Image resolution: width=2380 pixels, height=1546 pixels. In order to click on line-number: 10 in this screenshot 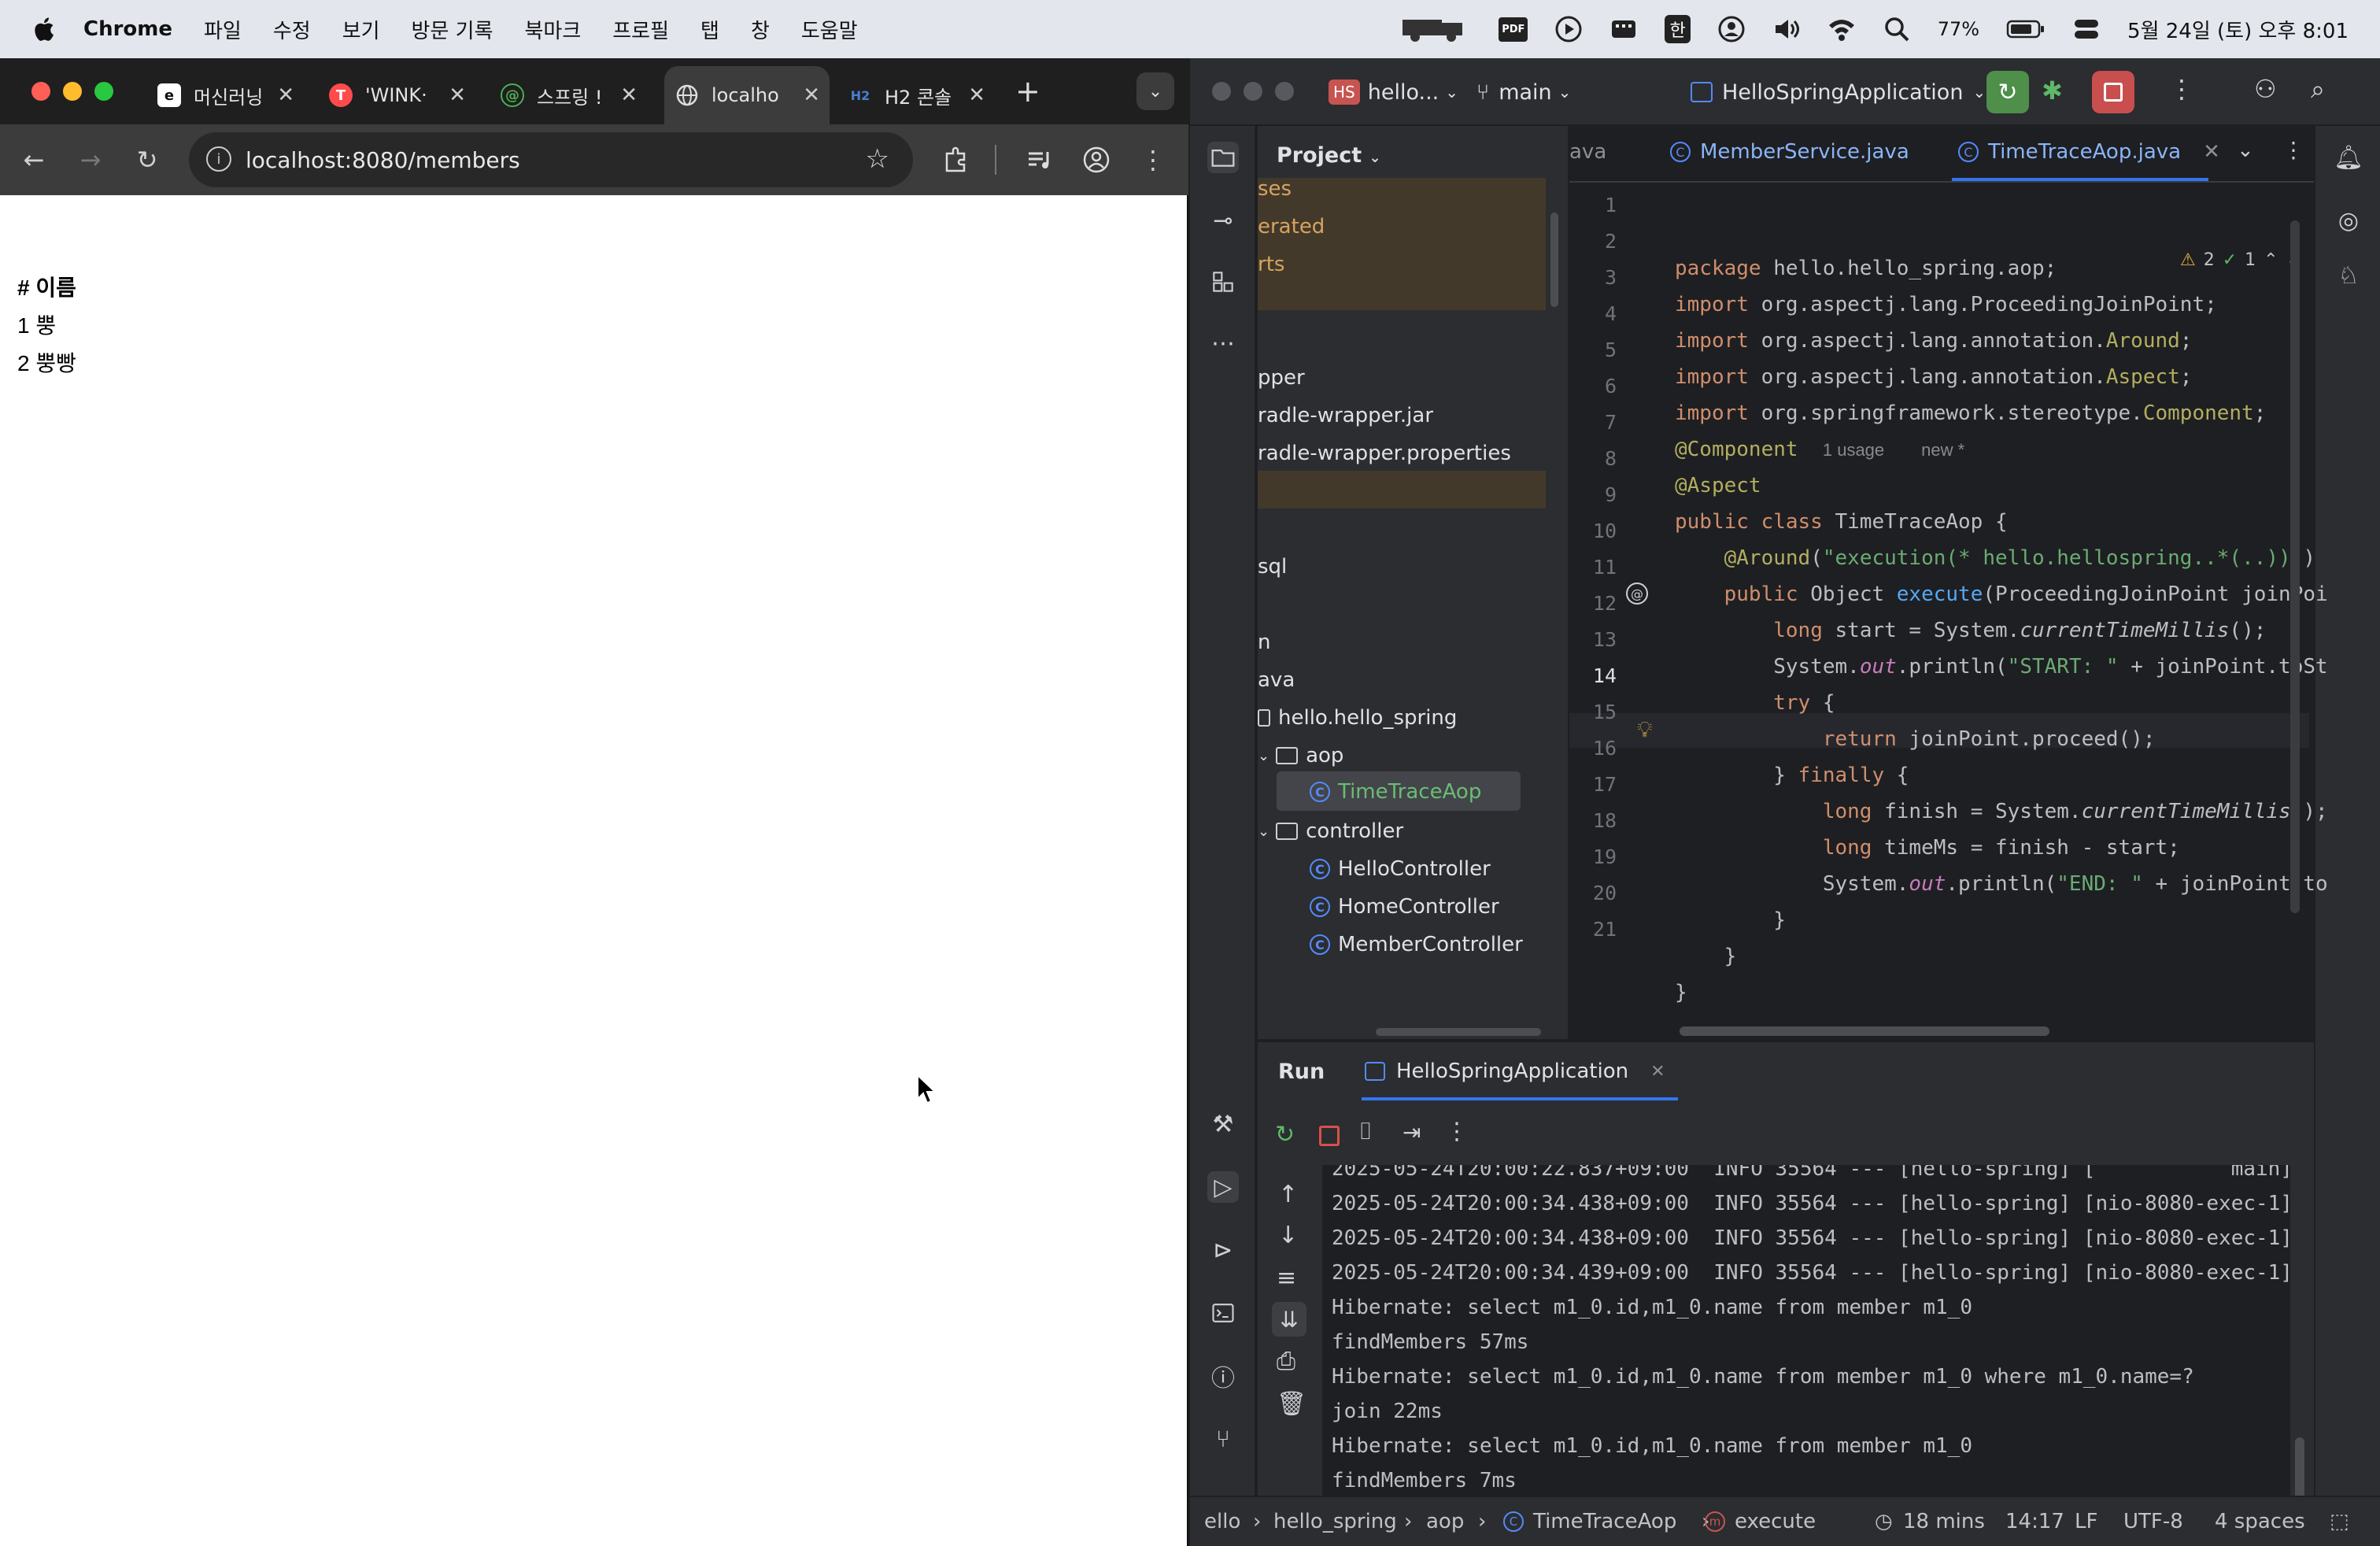, I will do `click(1593, 531)`.